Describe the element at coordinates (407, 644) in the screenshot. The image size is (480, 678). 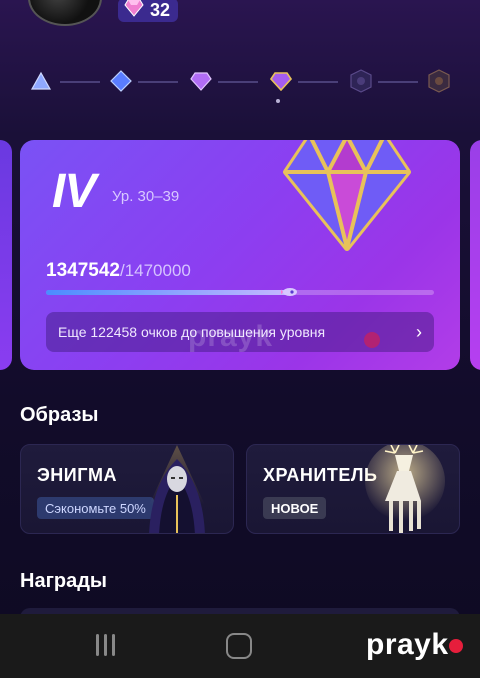
I see `brand-logo: prayk` at that location.